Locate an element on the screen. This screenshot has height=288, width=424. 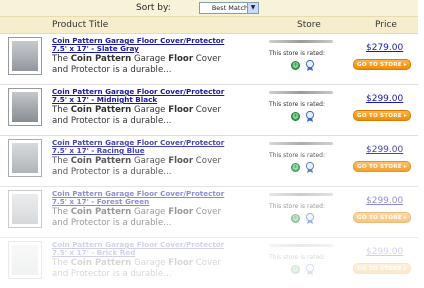
price-link: $279.00 is located at coordinates (384, 48).